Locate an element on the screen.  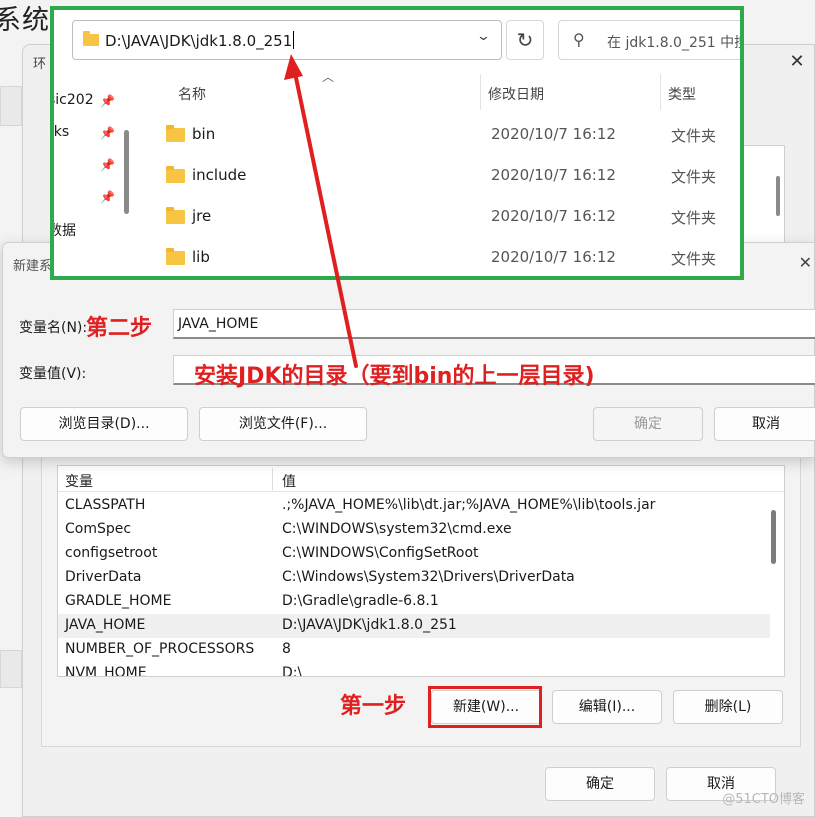
search-placeholder: 在 jdk1.8.0_251 中搜 is located at coordinates (675, 43).